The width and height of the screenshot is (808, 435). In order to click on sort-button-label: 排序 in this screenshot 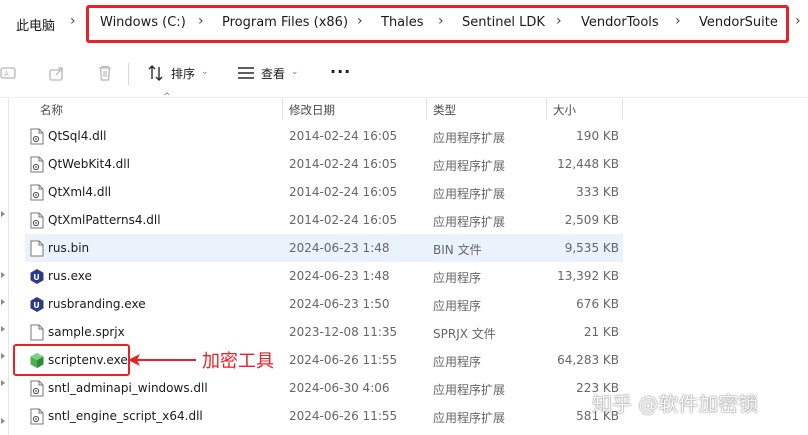, I will do `click(183, 73)`.